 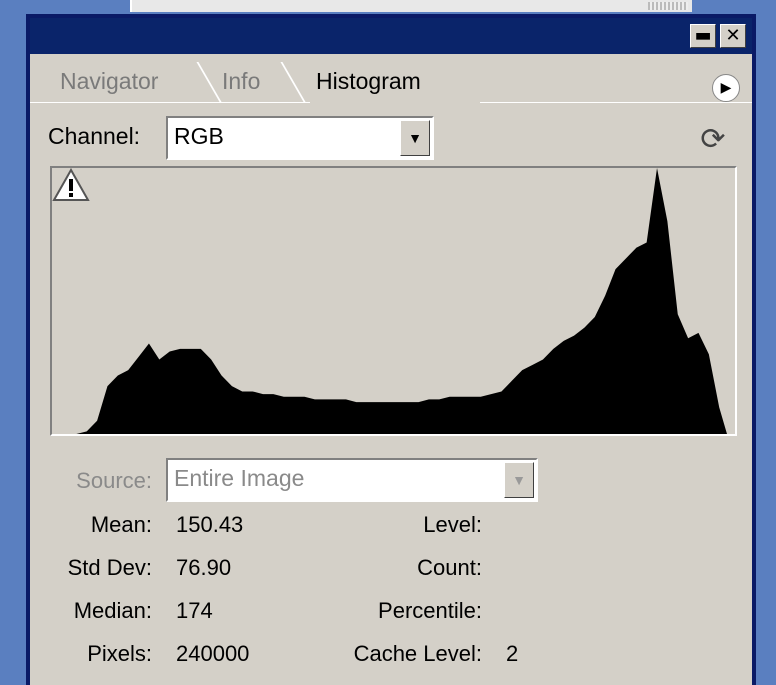 I want to click on stddev-label: Std Dev:, so click(x=109, y=567).